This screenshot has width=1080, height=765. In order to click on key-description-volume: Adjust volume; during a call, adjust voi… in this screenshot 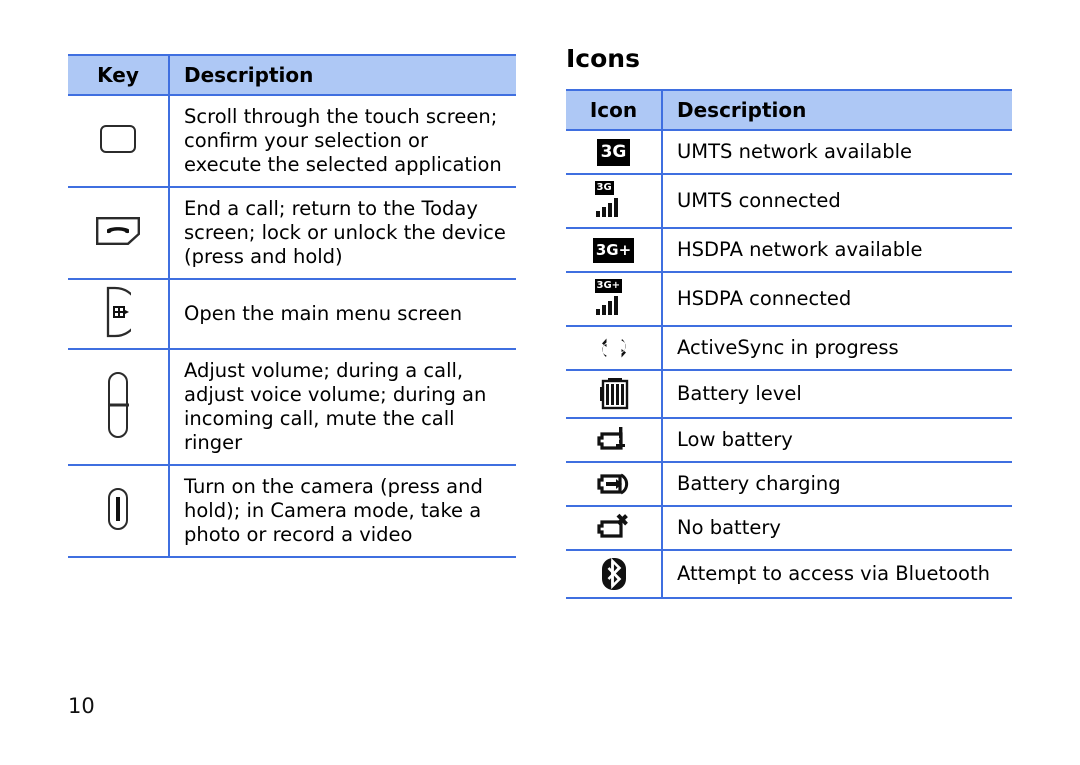, I will do `click(342, 407)`.